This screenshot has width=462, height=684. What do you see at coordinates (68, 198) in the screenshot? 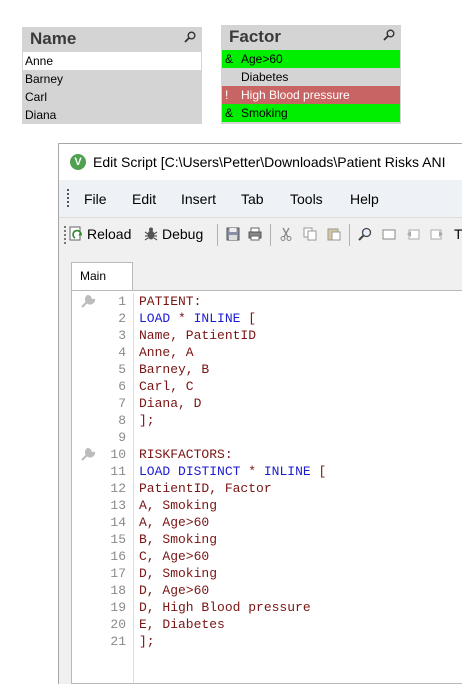
I see `menu-grip-handle` at bounding box center [68, 198].